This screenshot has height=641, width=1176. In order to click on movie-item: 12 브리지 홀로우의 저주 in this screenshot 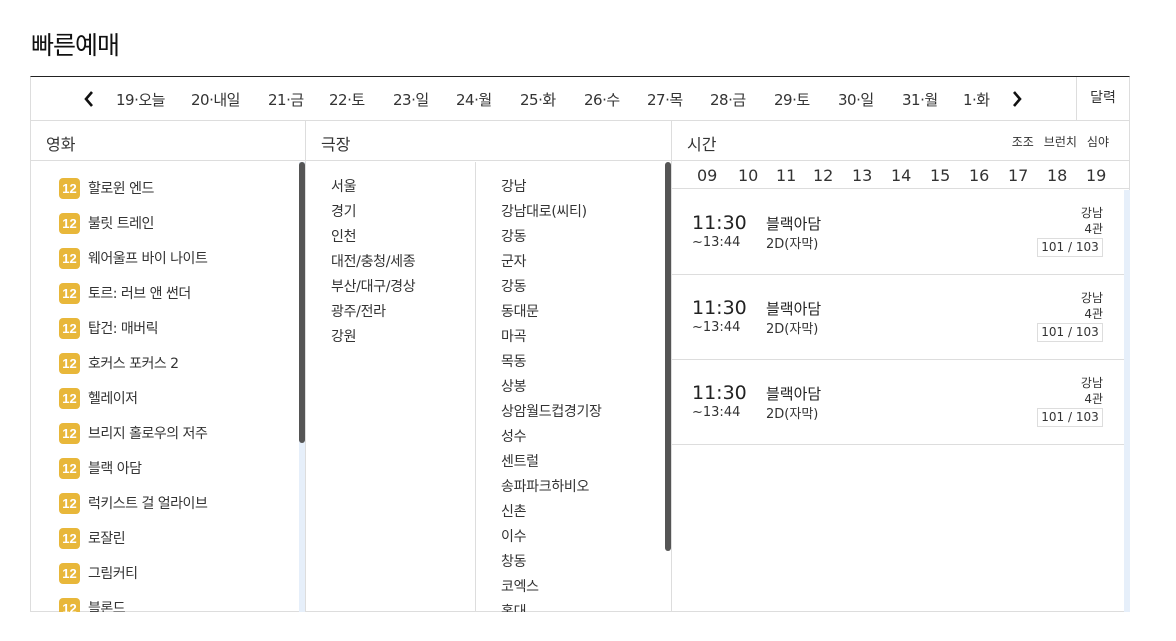, I will do `click(133, 433)`.